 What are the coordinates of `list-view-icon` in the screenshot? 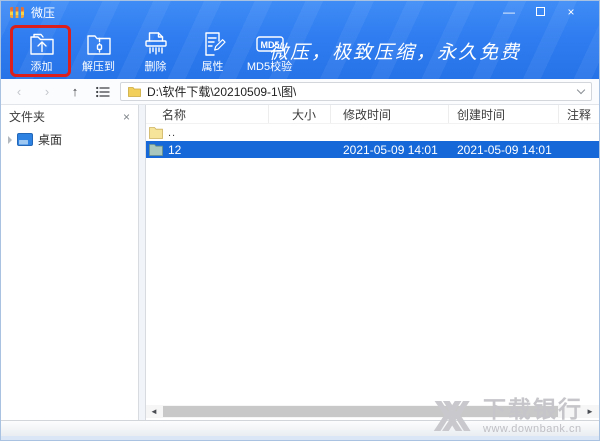 It's located at (103, 91).